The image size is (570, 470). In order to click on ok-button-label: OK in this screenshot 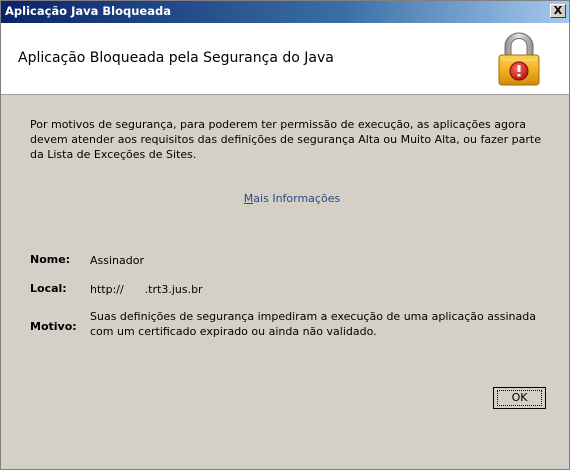, I will do `click(519, 398)`.